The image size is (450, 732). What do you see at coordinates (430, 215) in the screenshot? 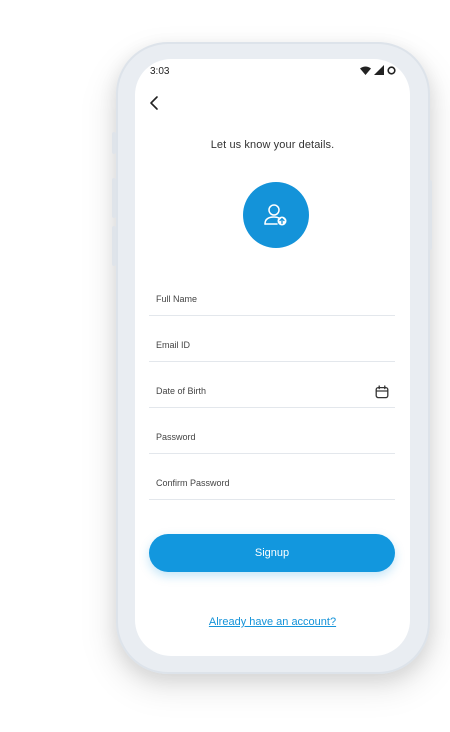
I see `phone-power-button` at bounding box center [430, 215].